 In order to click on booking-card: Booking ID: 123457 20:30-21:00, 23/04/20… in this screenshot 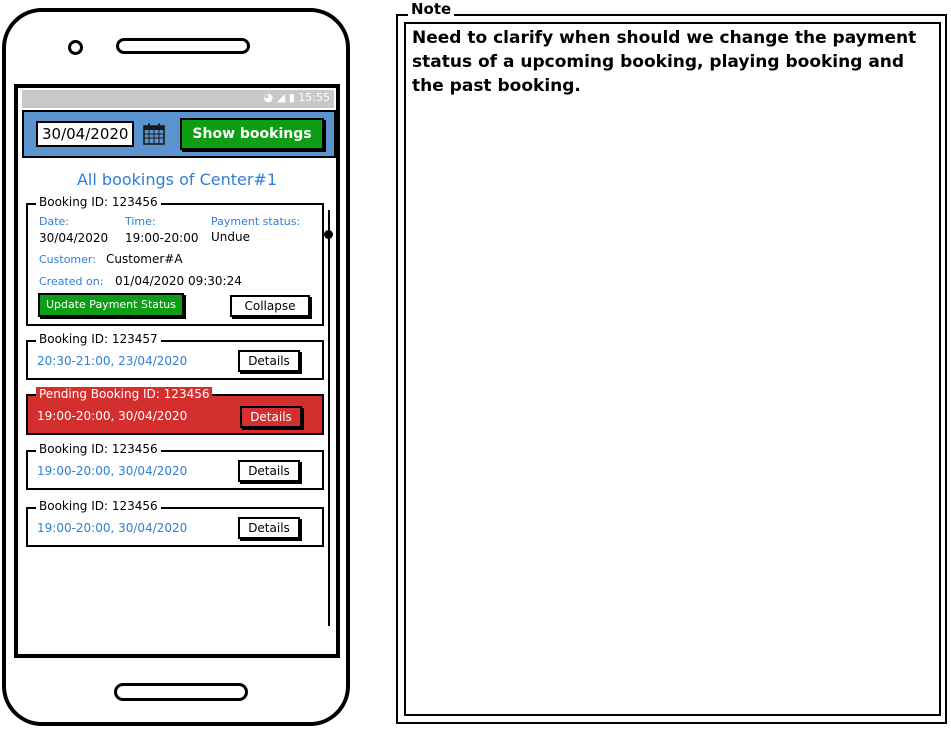, I will do `click(175, 356)`.